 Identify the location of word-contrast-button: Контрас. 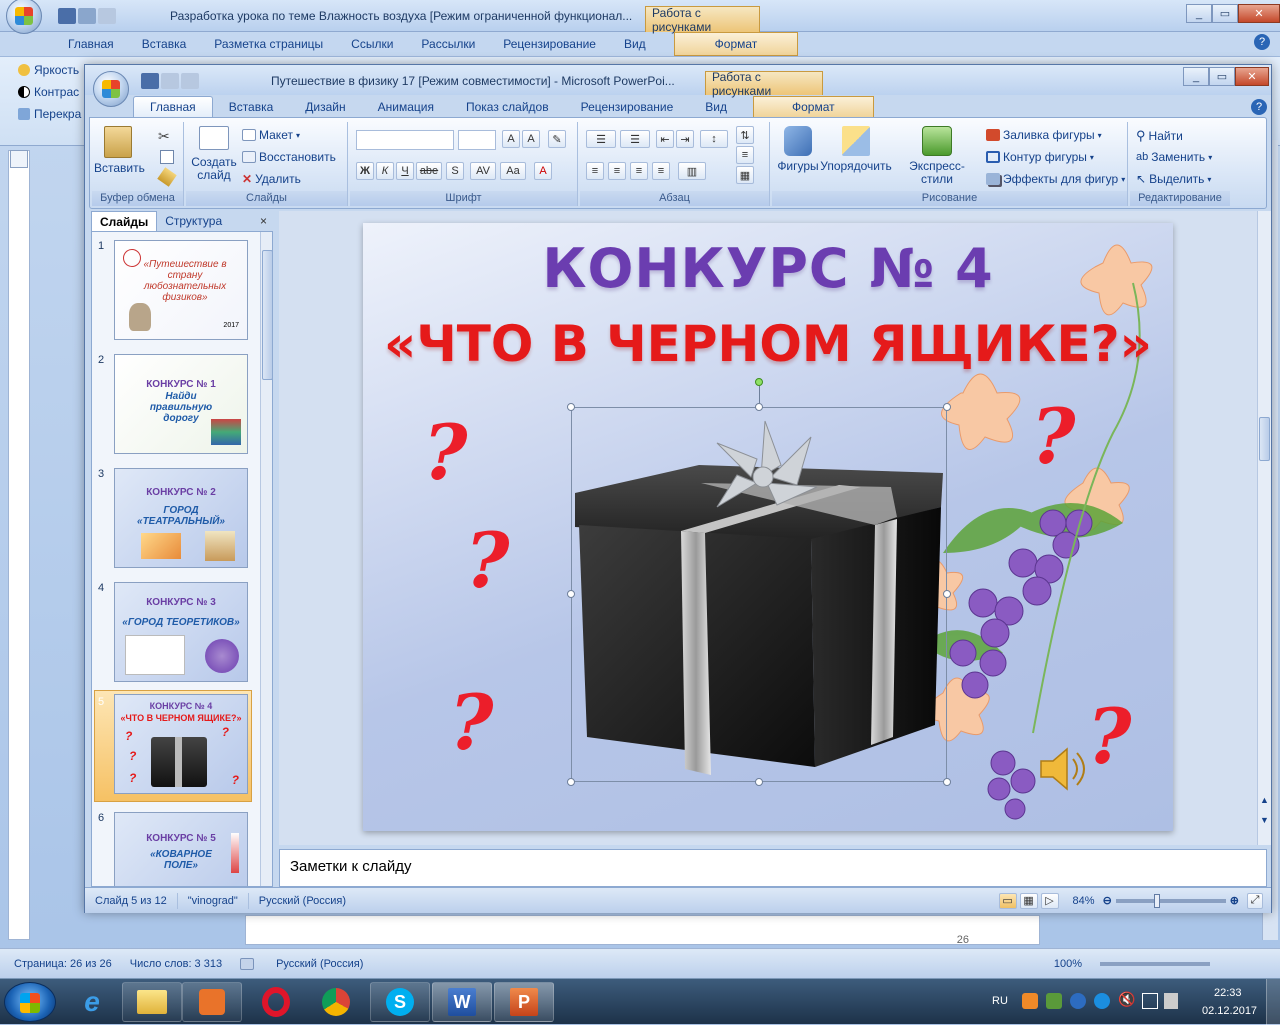
(48, 92).